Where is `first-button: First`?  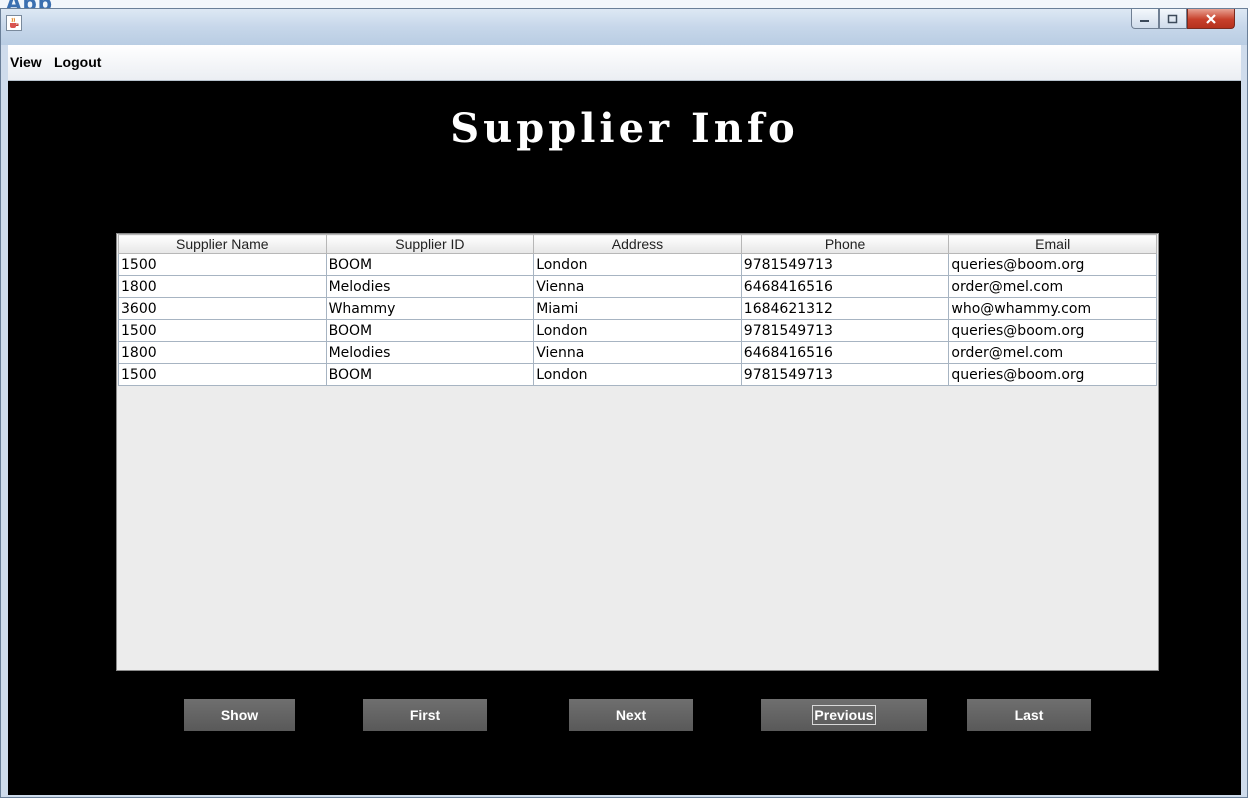 first-button: First is located at coordinates (425, 715).